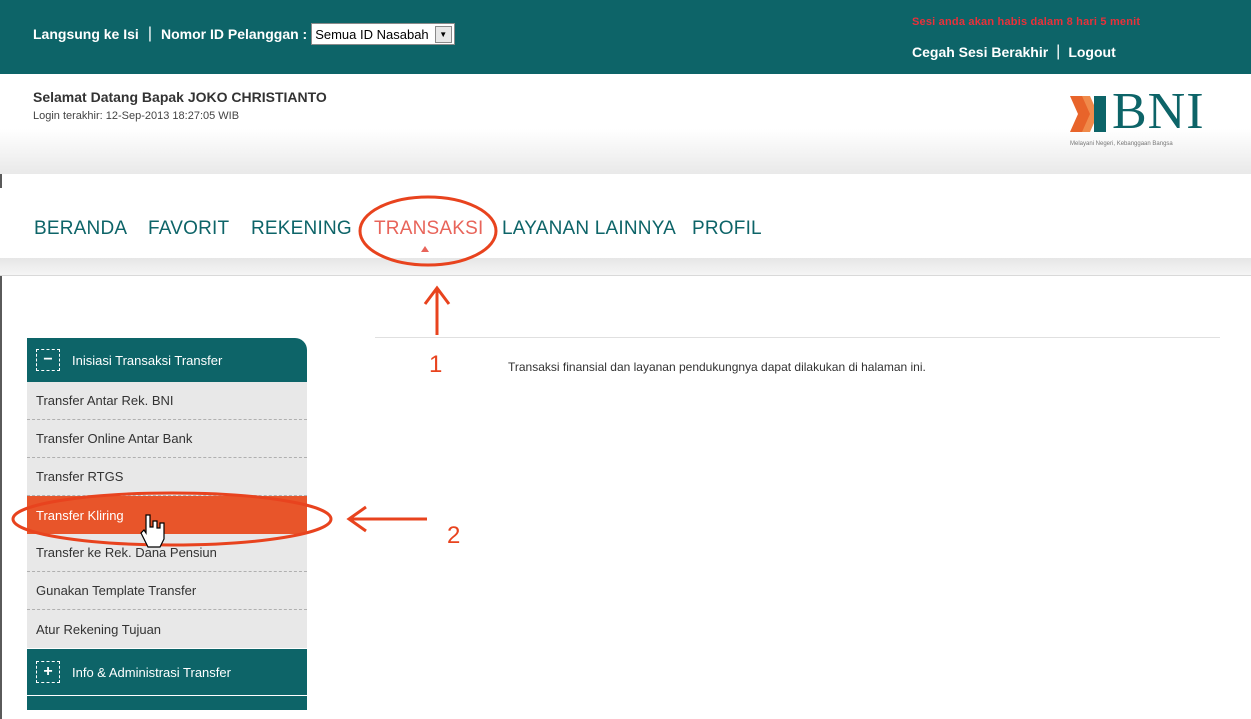 The image size is (1251, 719). Describe the element at coordinates (437, 295) in the screenshot. I see `annotation-arrowhead-up-icon` at that location.